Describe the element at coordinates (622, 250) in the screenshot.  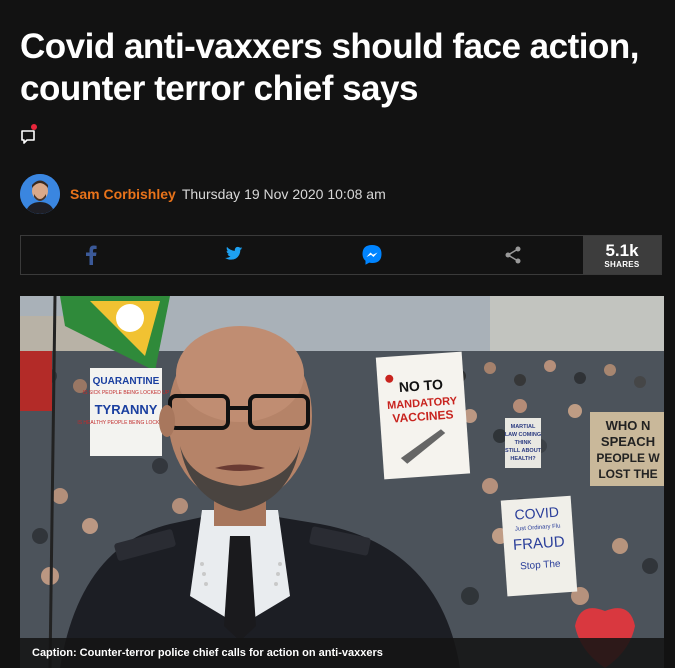
I see `share-count-number: 5.1k` at that location.